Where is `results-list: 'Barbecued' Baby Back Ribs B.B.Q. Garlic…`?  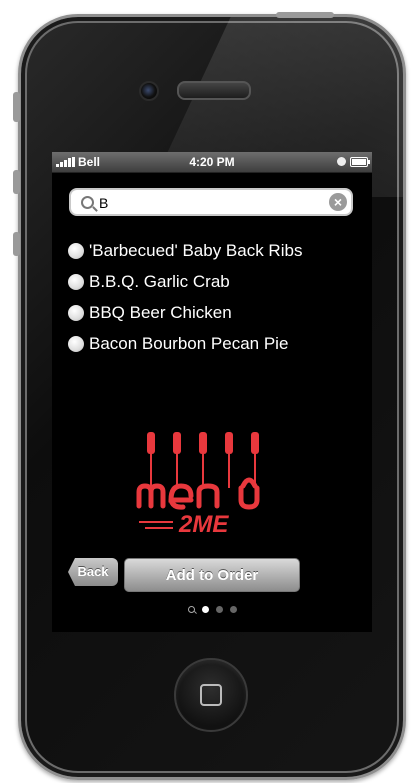
results-list: 'Barbecued' Baby Back Ribs B.B.Q. Garlic… is located at coordinates (185, 297).